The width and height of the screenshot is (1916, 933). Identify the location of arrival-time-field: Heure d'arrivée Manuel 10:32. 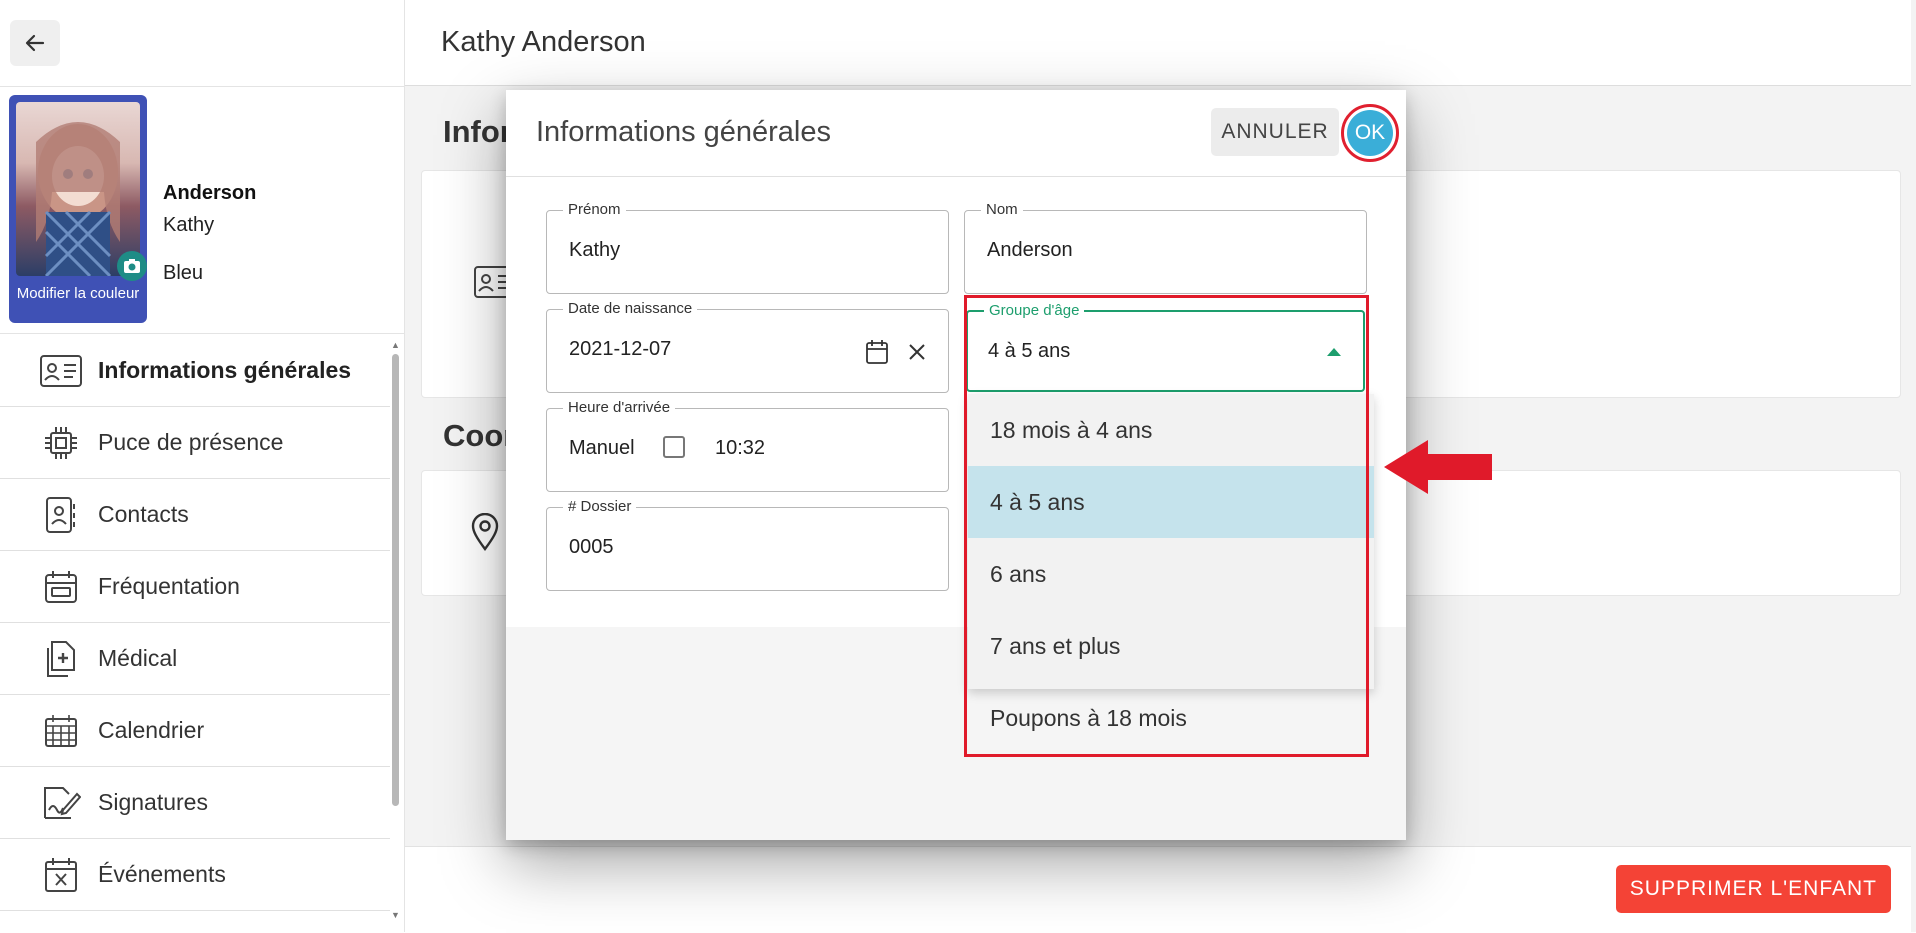
(747, 445).